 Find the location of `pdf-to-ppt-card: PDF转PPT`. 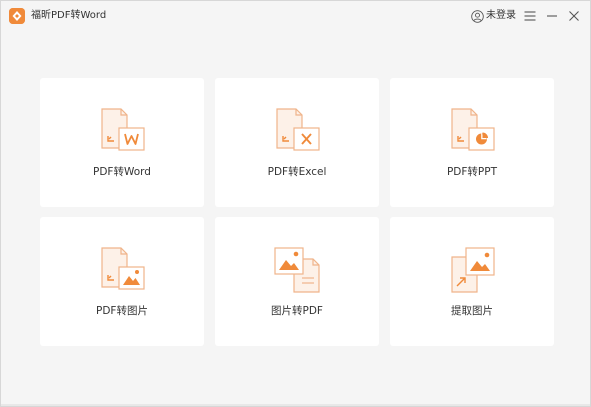

pdf-to-ppt-card: PDF转PPT is located at coordinates (472, 142).